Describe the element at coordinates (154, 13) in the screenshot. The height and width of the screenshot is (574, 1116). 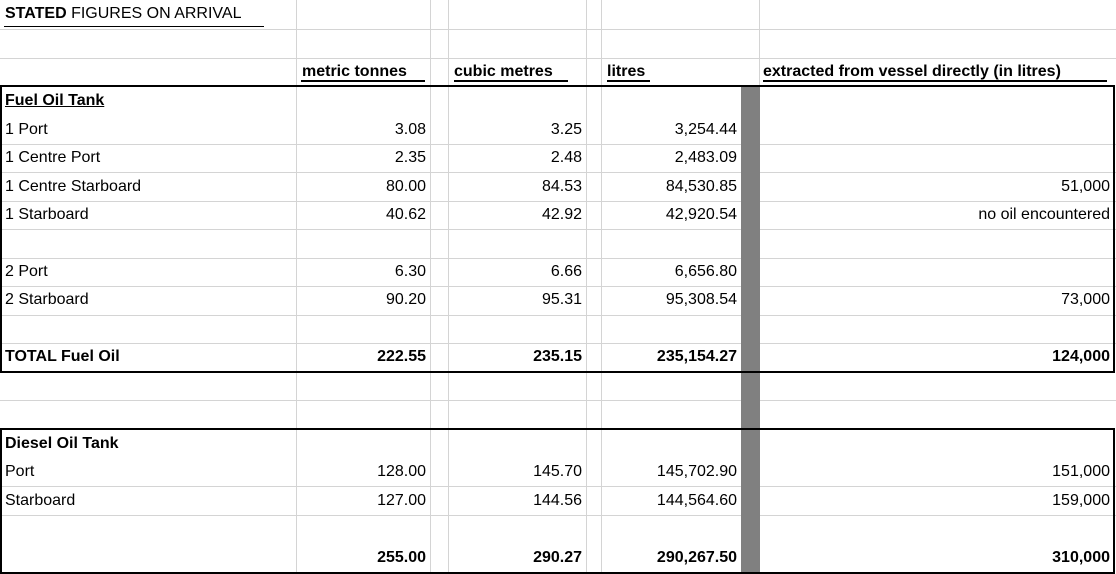
I see `title-rest: FIGURES ON ARRIVAL` at that location.